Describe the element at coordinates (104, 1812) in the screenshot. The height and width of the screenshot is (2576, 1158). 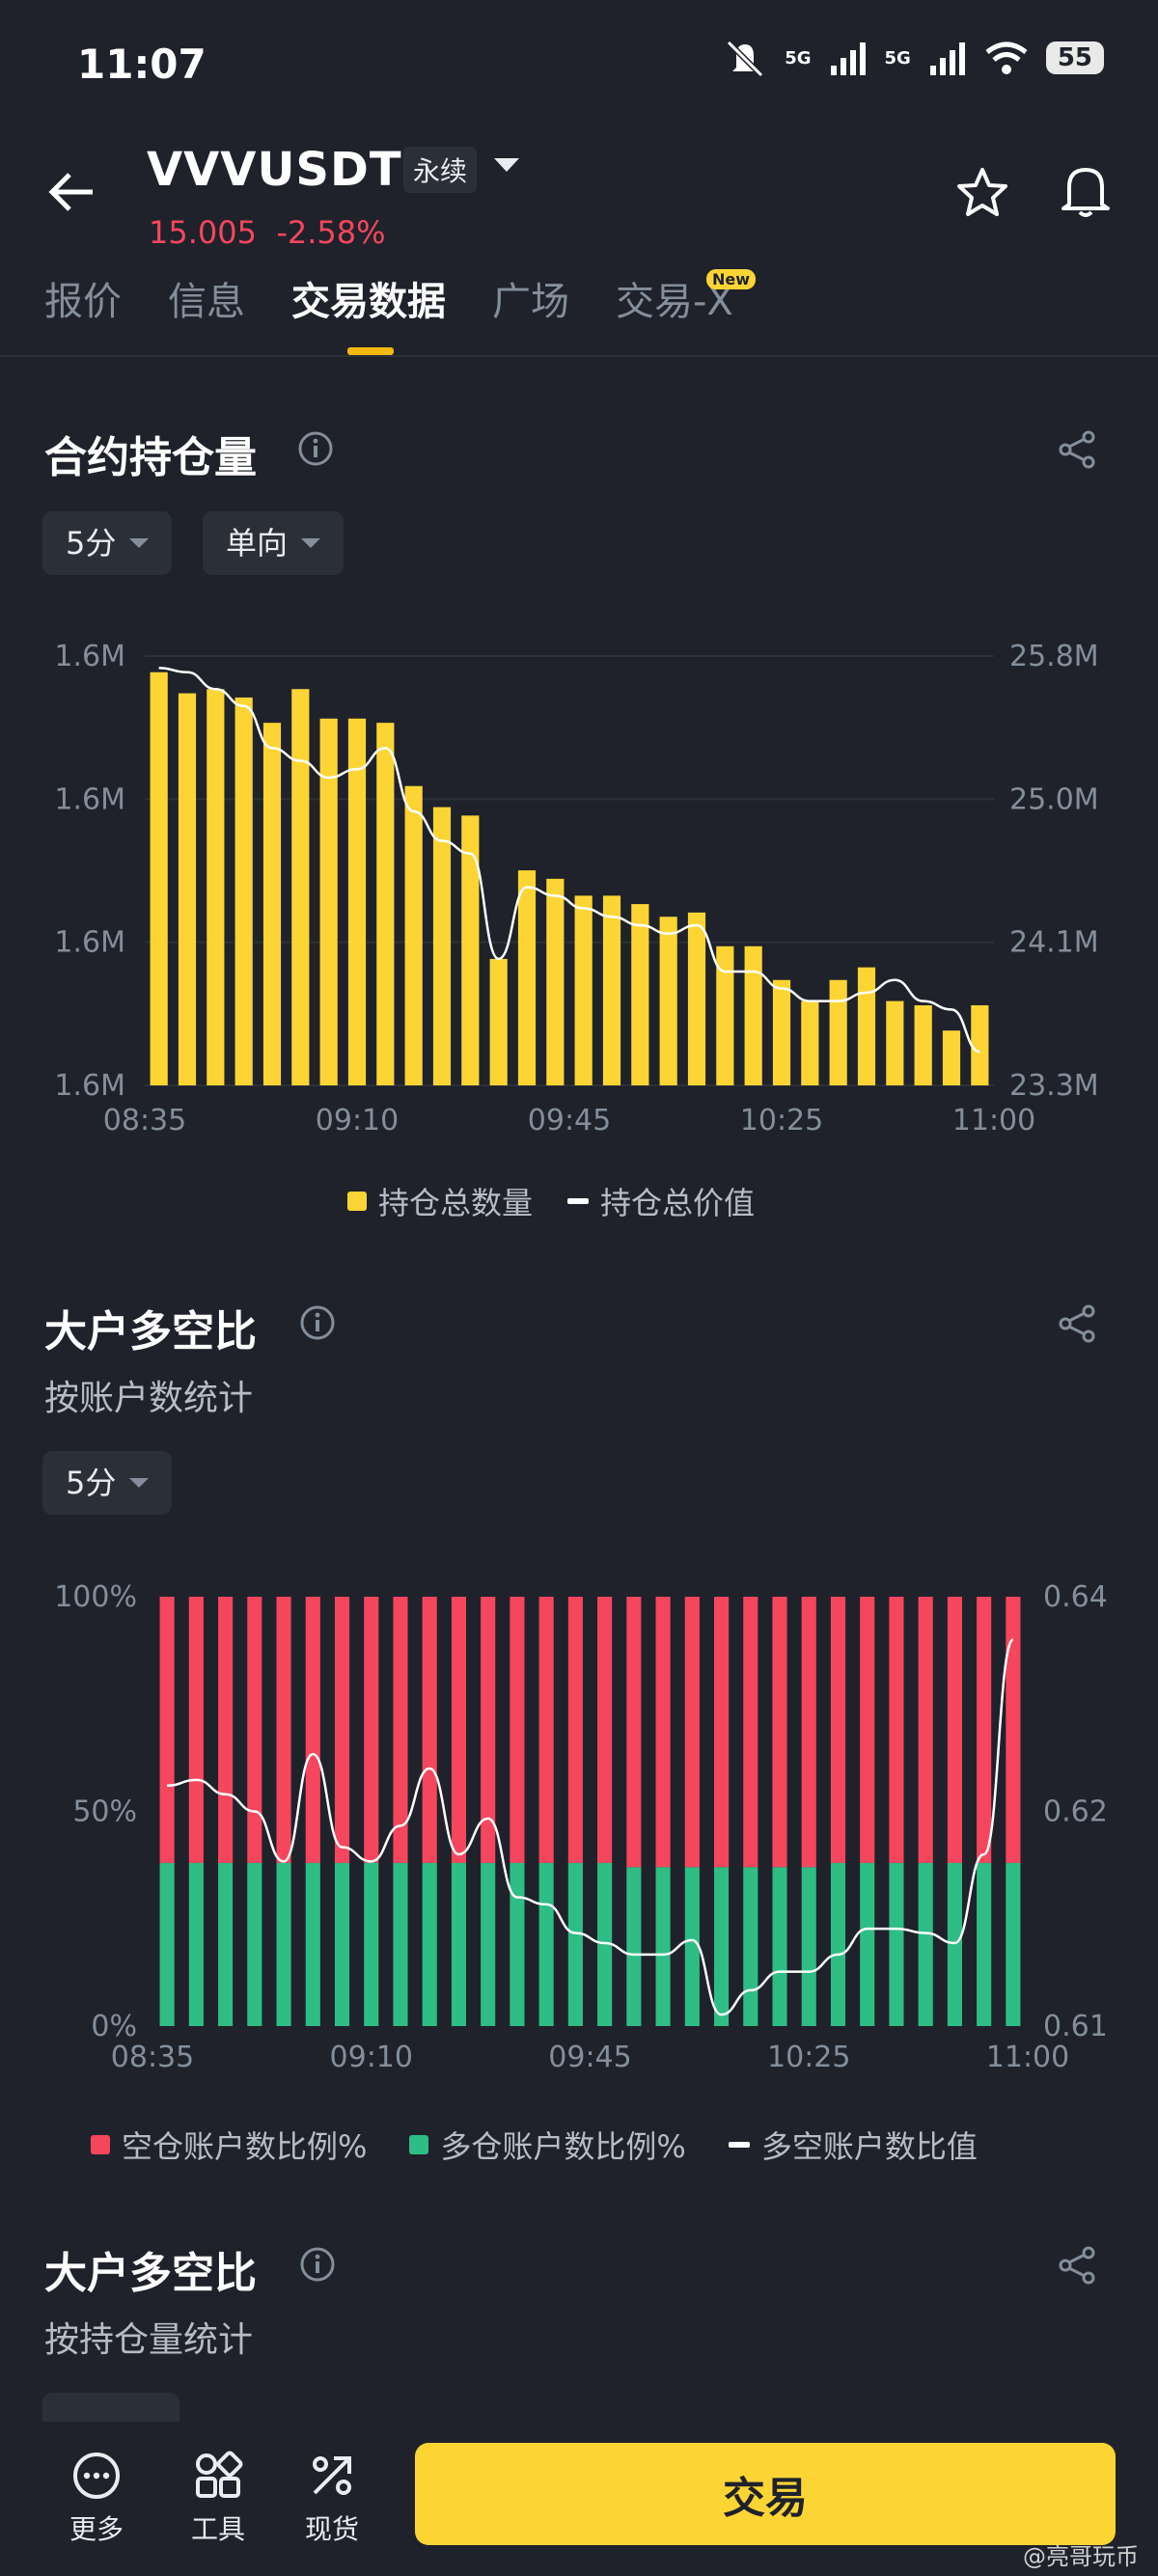
I see `y-left-tick: 50%` at that location.